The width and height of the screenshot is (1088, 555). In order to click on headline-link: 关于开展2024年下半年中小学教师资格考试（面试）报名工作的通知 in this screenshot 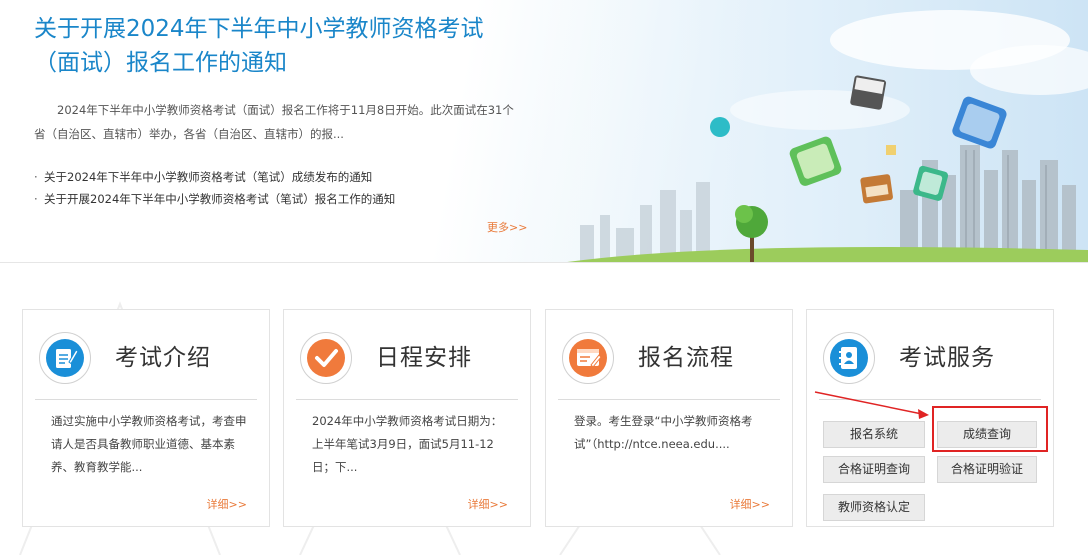, I will do `click(269, 46)`.